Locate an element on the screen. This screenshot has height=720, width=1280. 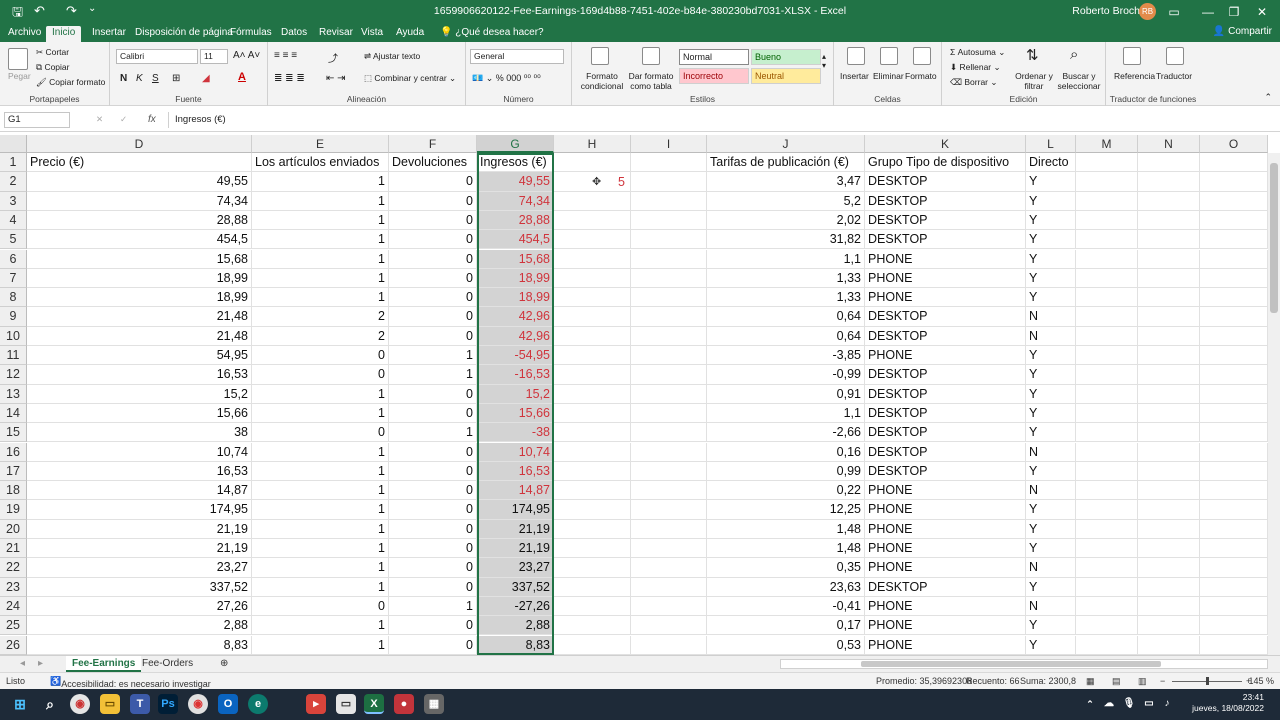
cell-G25: 2,88 is located at coordinates (515, 626).